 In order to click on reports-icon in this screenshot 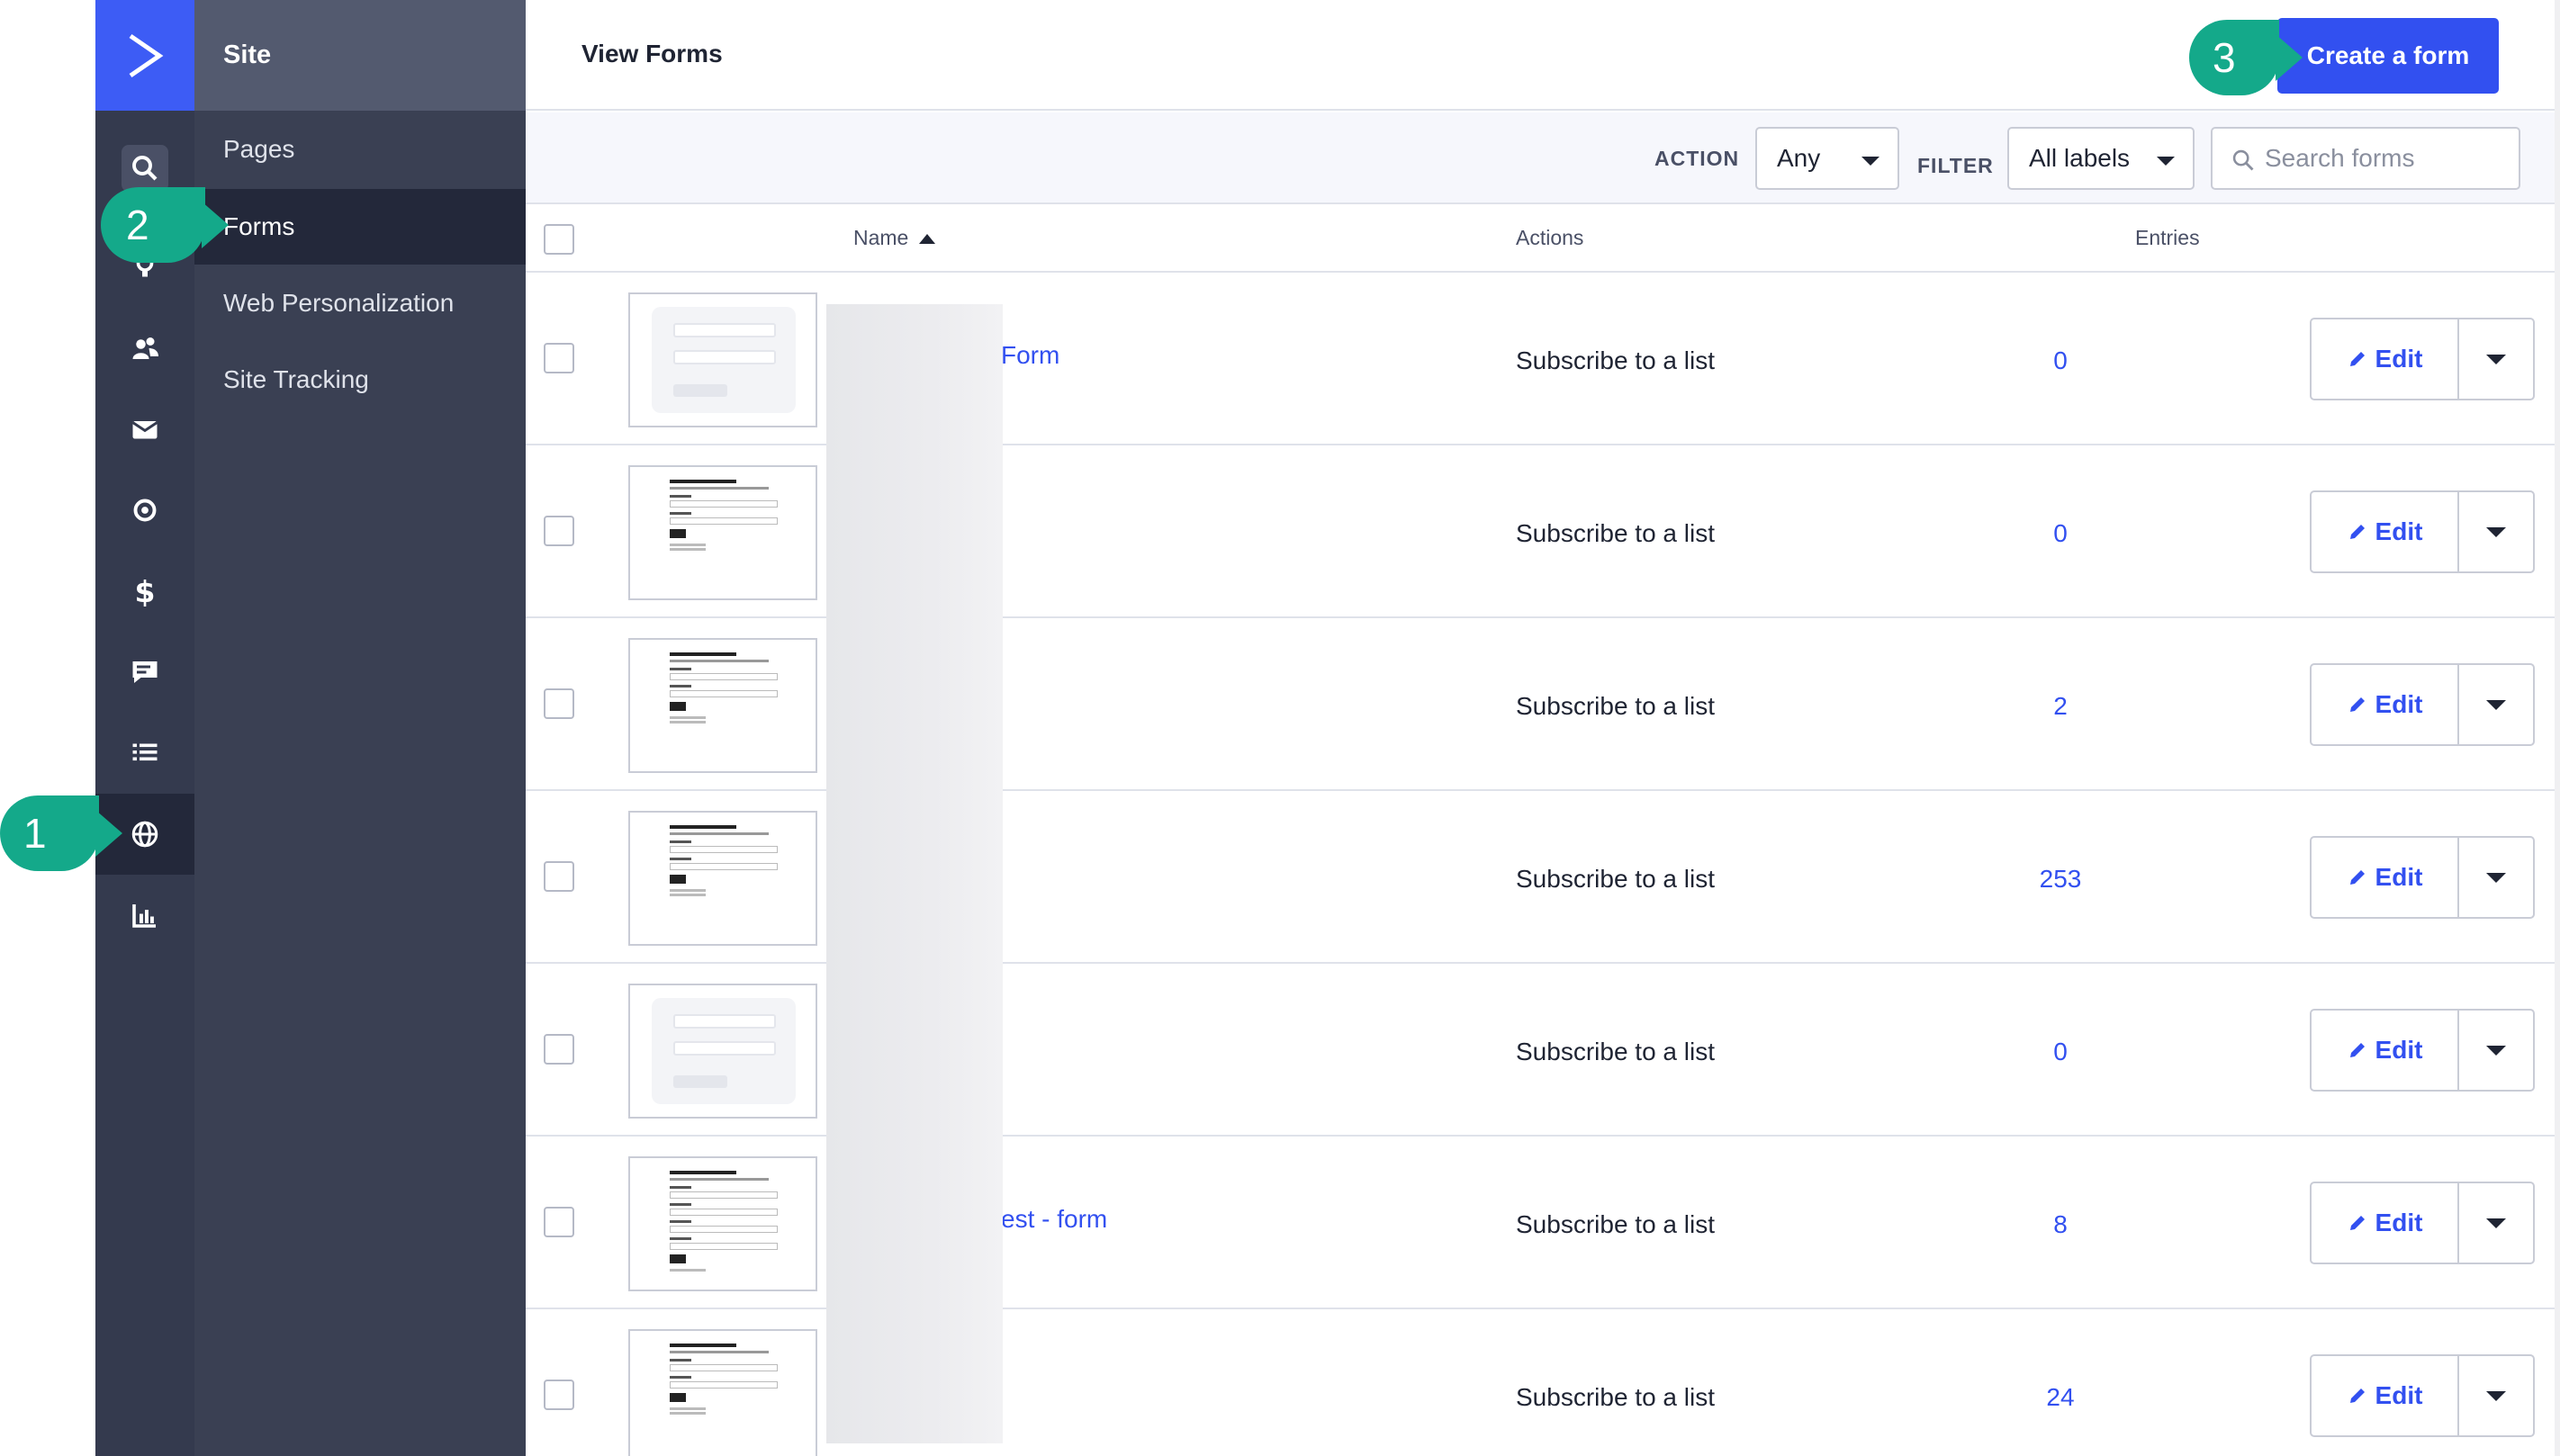, I will do `click(144, 916)`.